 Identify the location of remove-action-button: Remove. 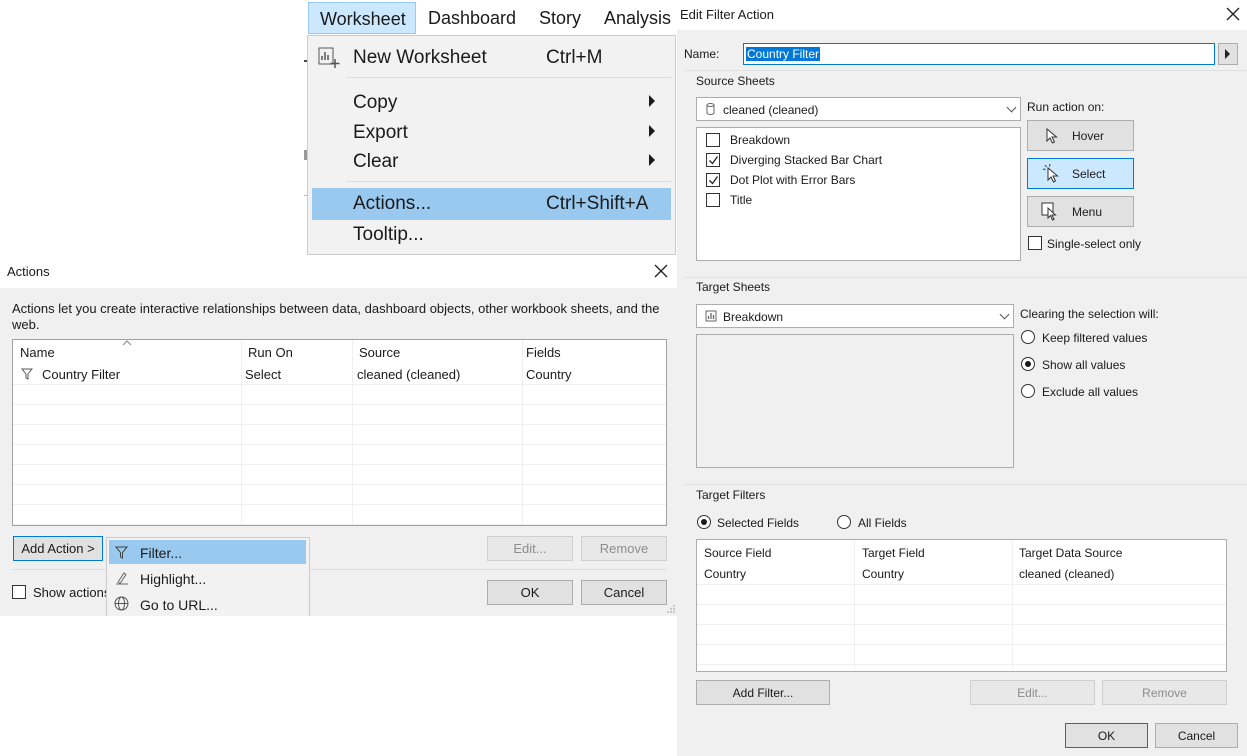
(624, 548).